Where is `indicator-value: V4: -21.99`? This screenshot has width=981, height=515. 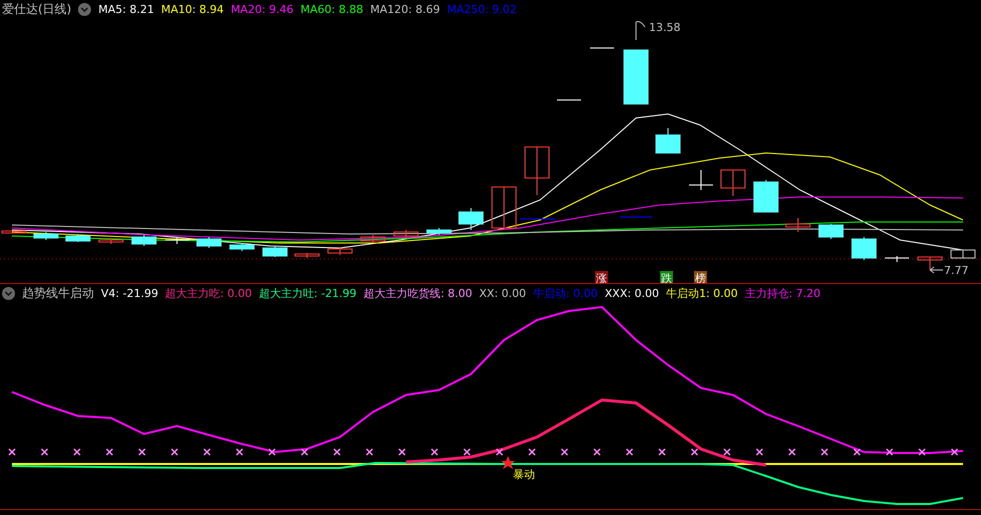
indicator-value: V4: -21.99 is located at coordinates (129, 293).